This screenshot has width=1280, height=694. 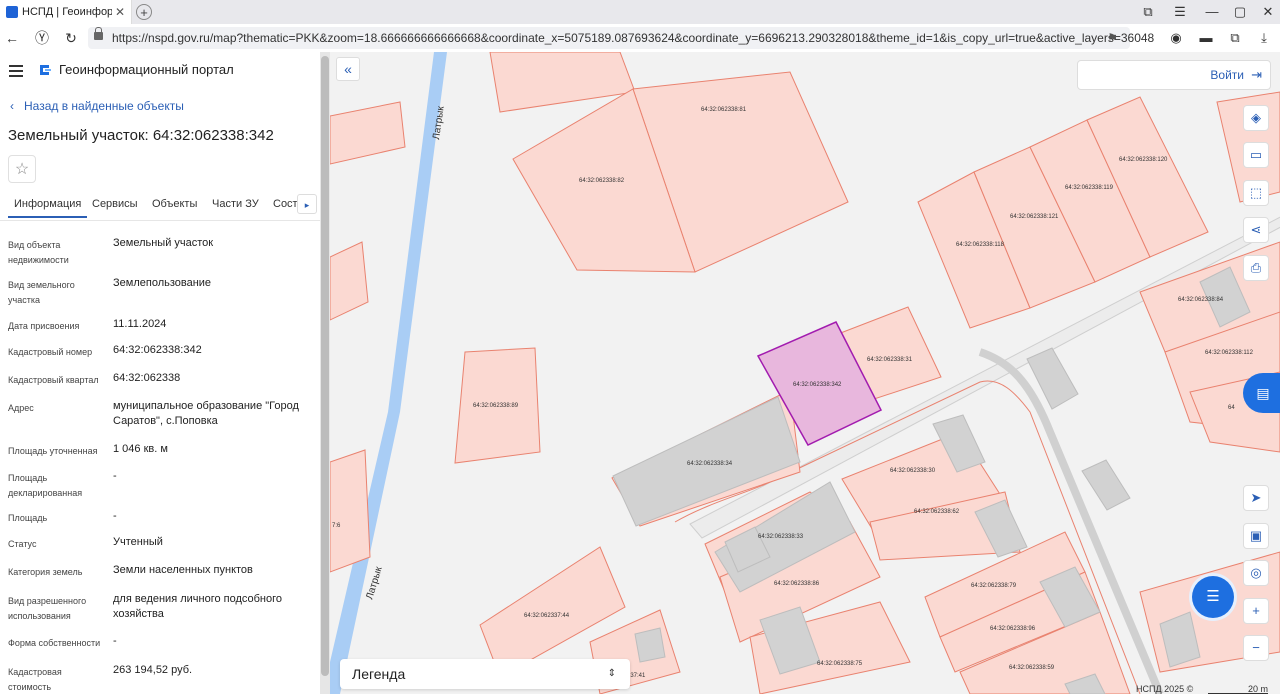 I want to click on bookmarks-icon: ⧉, so click(x=1148, y=12).